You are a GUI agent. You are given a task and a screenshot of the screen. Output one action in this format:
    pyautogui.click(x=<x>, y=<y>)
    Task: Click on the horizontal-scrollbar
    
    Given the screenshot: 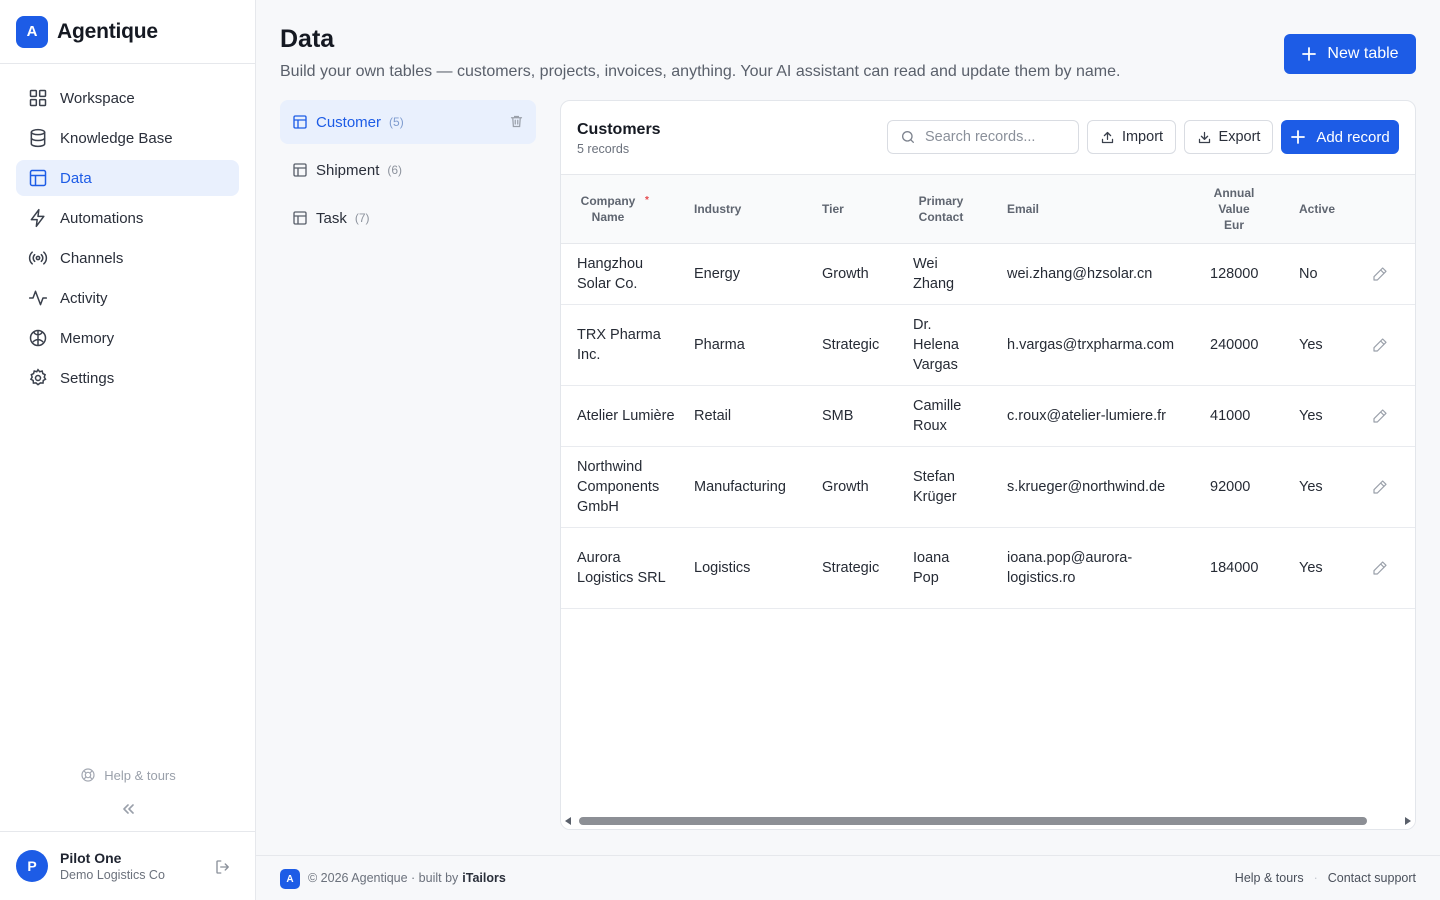 What is the action you would take?
    pyautogui.click(x=988, y=821)
    